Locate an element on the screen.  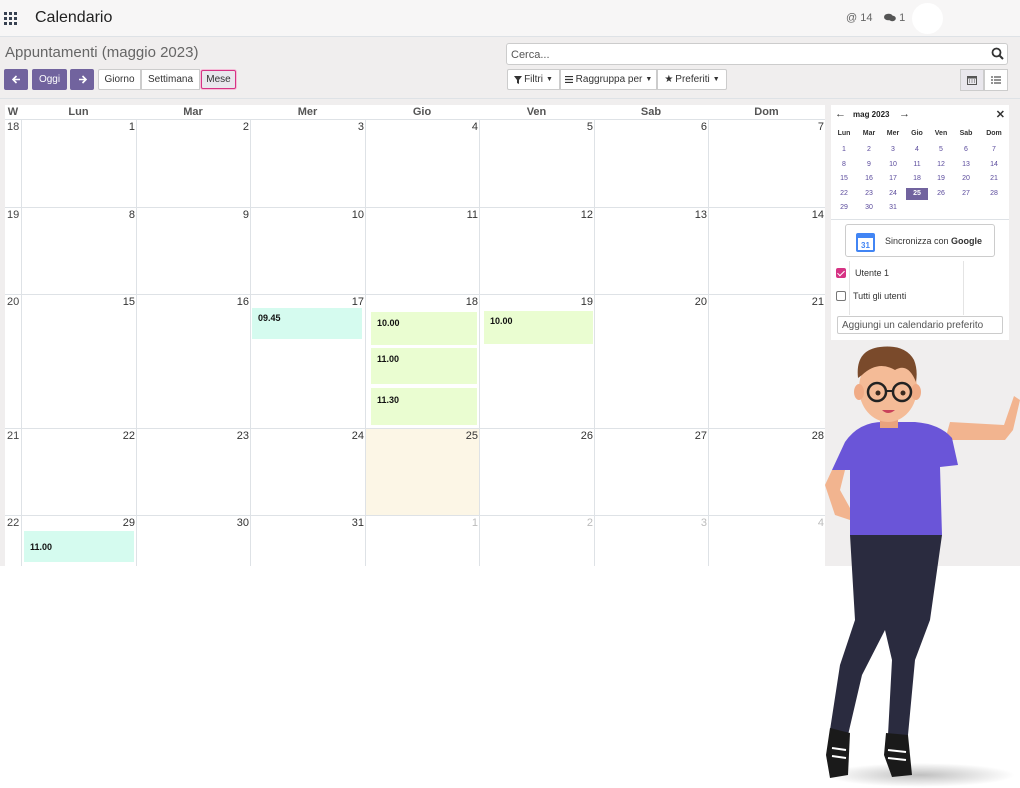
user-avatar is located at coordinates (927, 18).